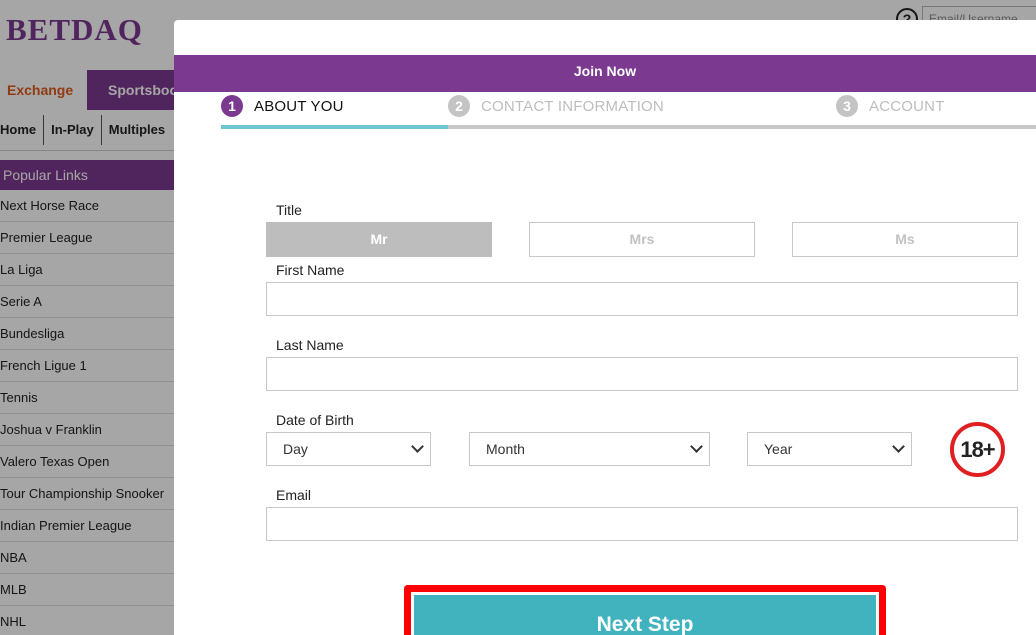 Image resolution: width=1036 pixels, height=635 pixels. Describe the element at coordinates (589, 449) in the screenshot. I see `dob-month-select: Month` at that location.